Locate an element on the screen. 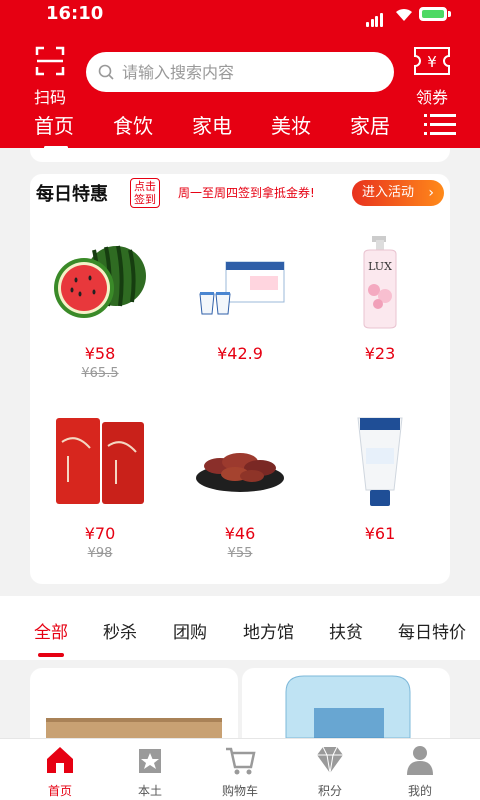 Image resolution: width=480 pixels, height=800 pixels. carton-box-image is located at coordinates (134, 728).